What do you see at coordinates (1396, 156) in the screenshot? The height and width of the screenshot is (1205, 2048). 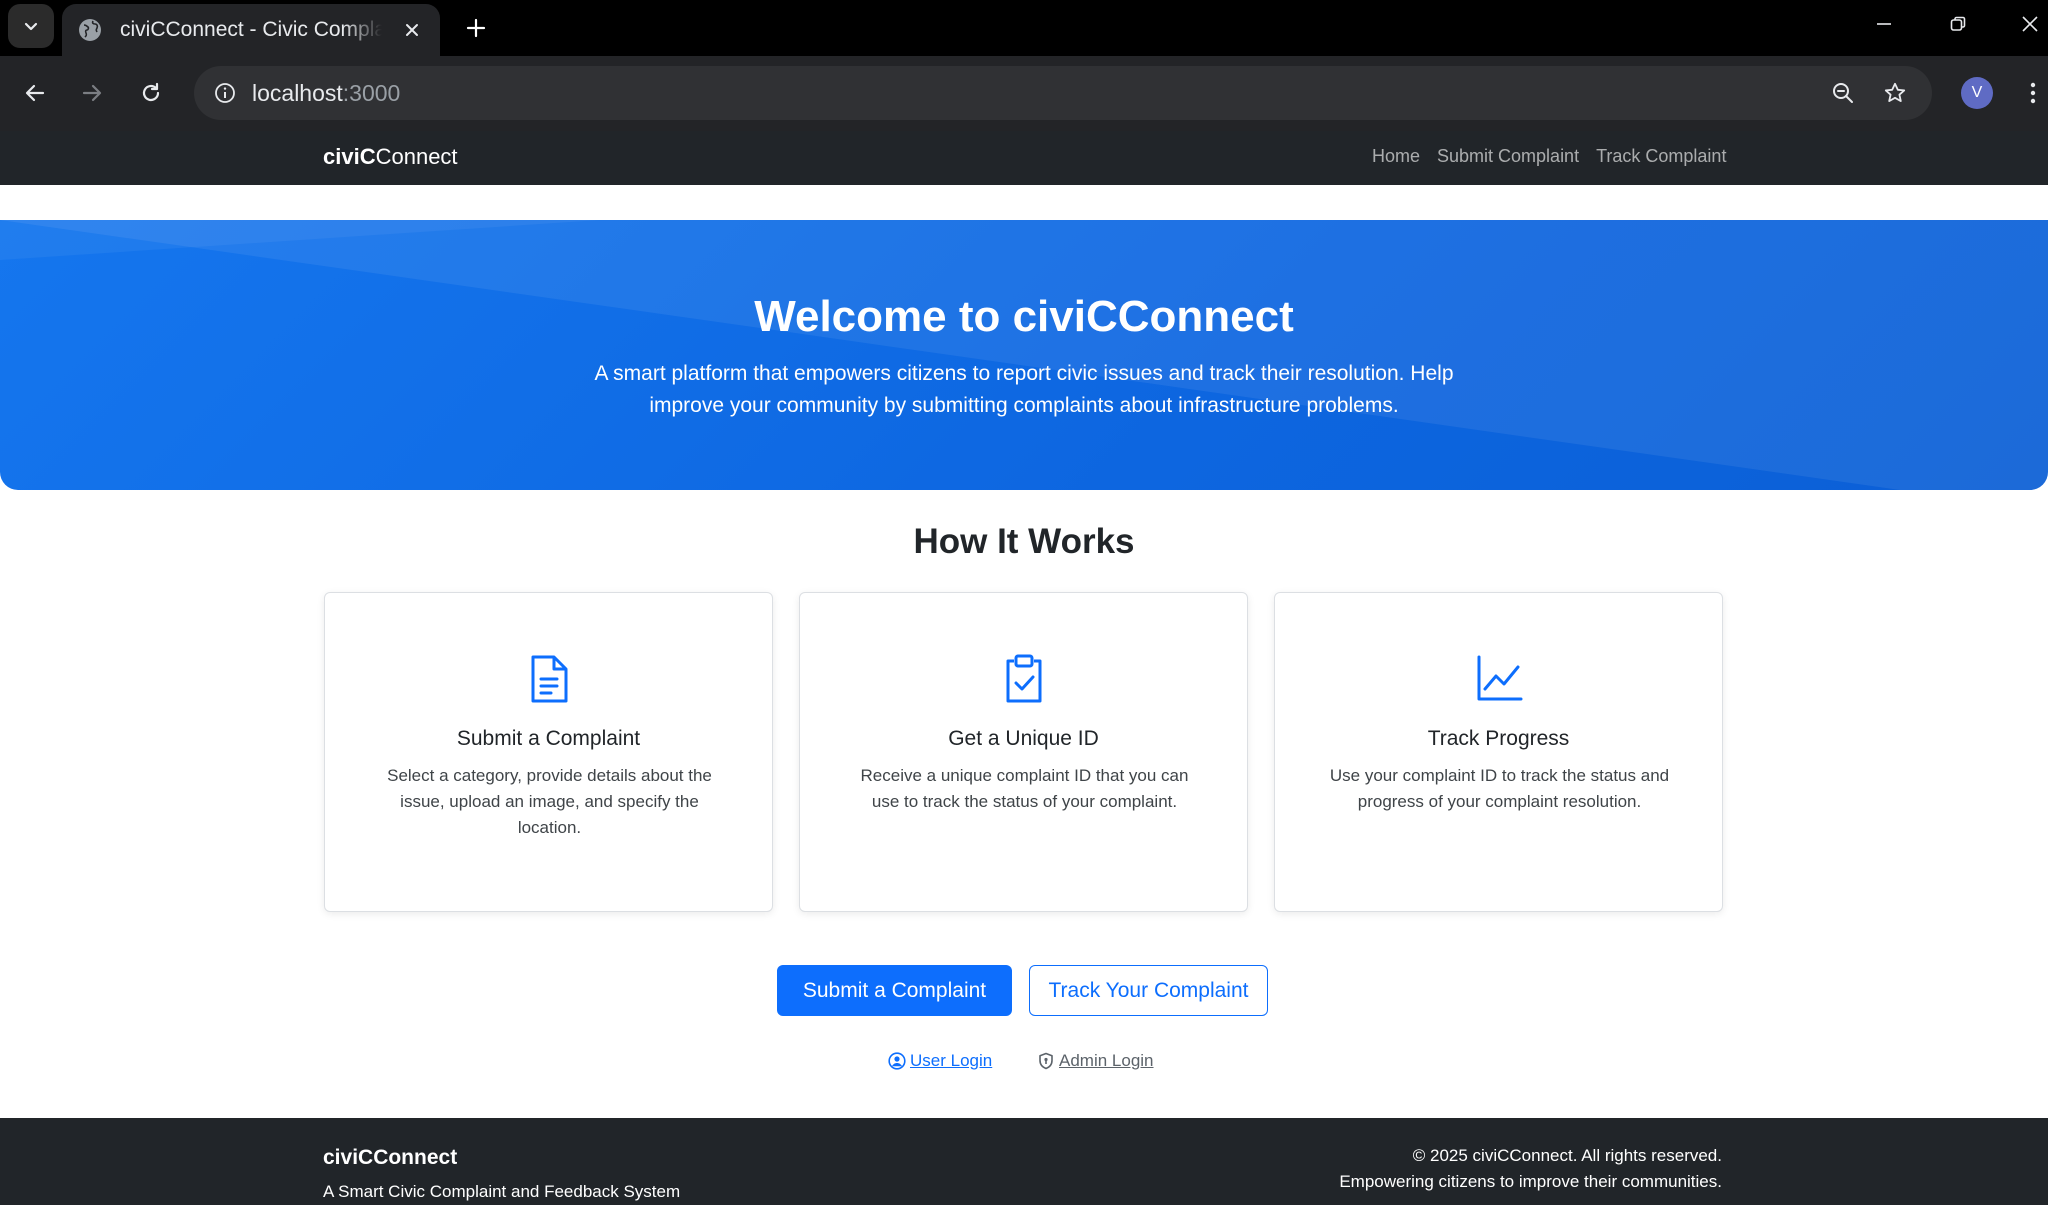 I see `nav-home-link: Home` at bounding box center [1396, 156].